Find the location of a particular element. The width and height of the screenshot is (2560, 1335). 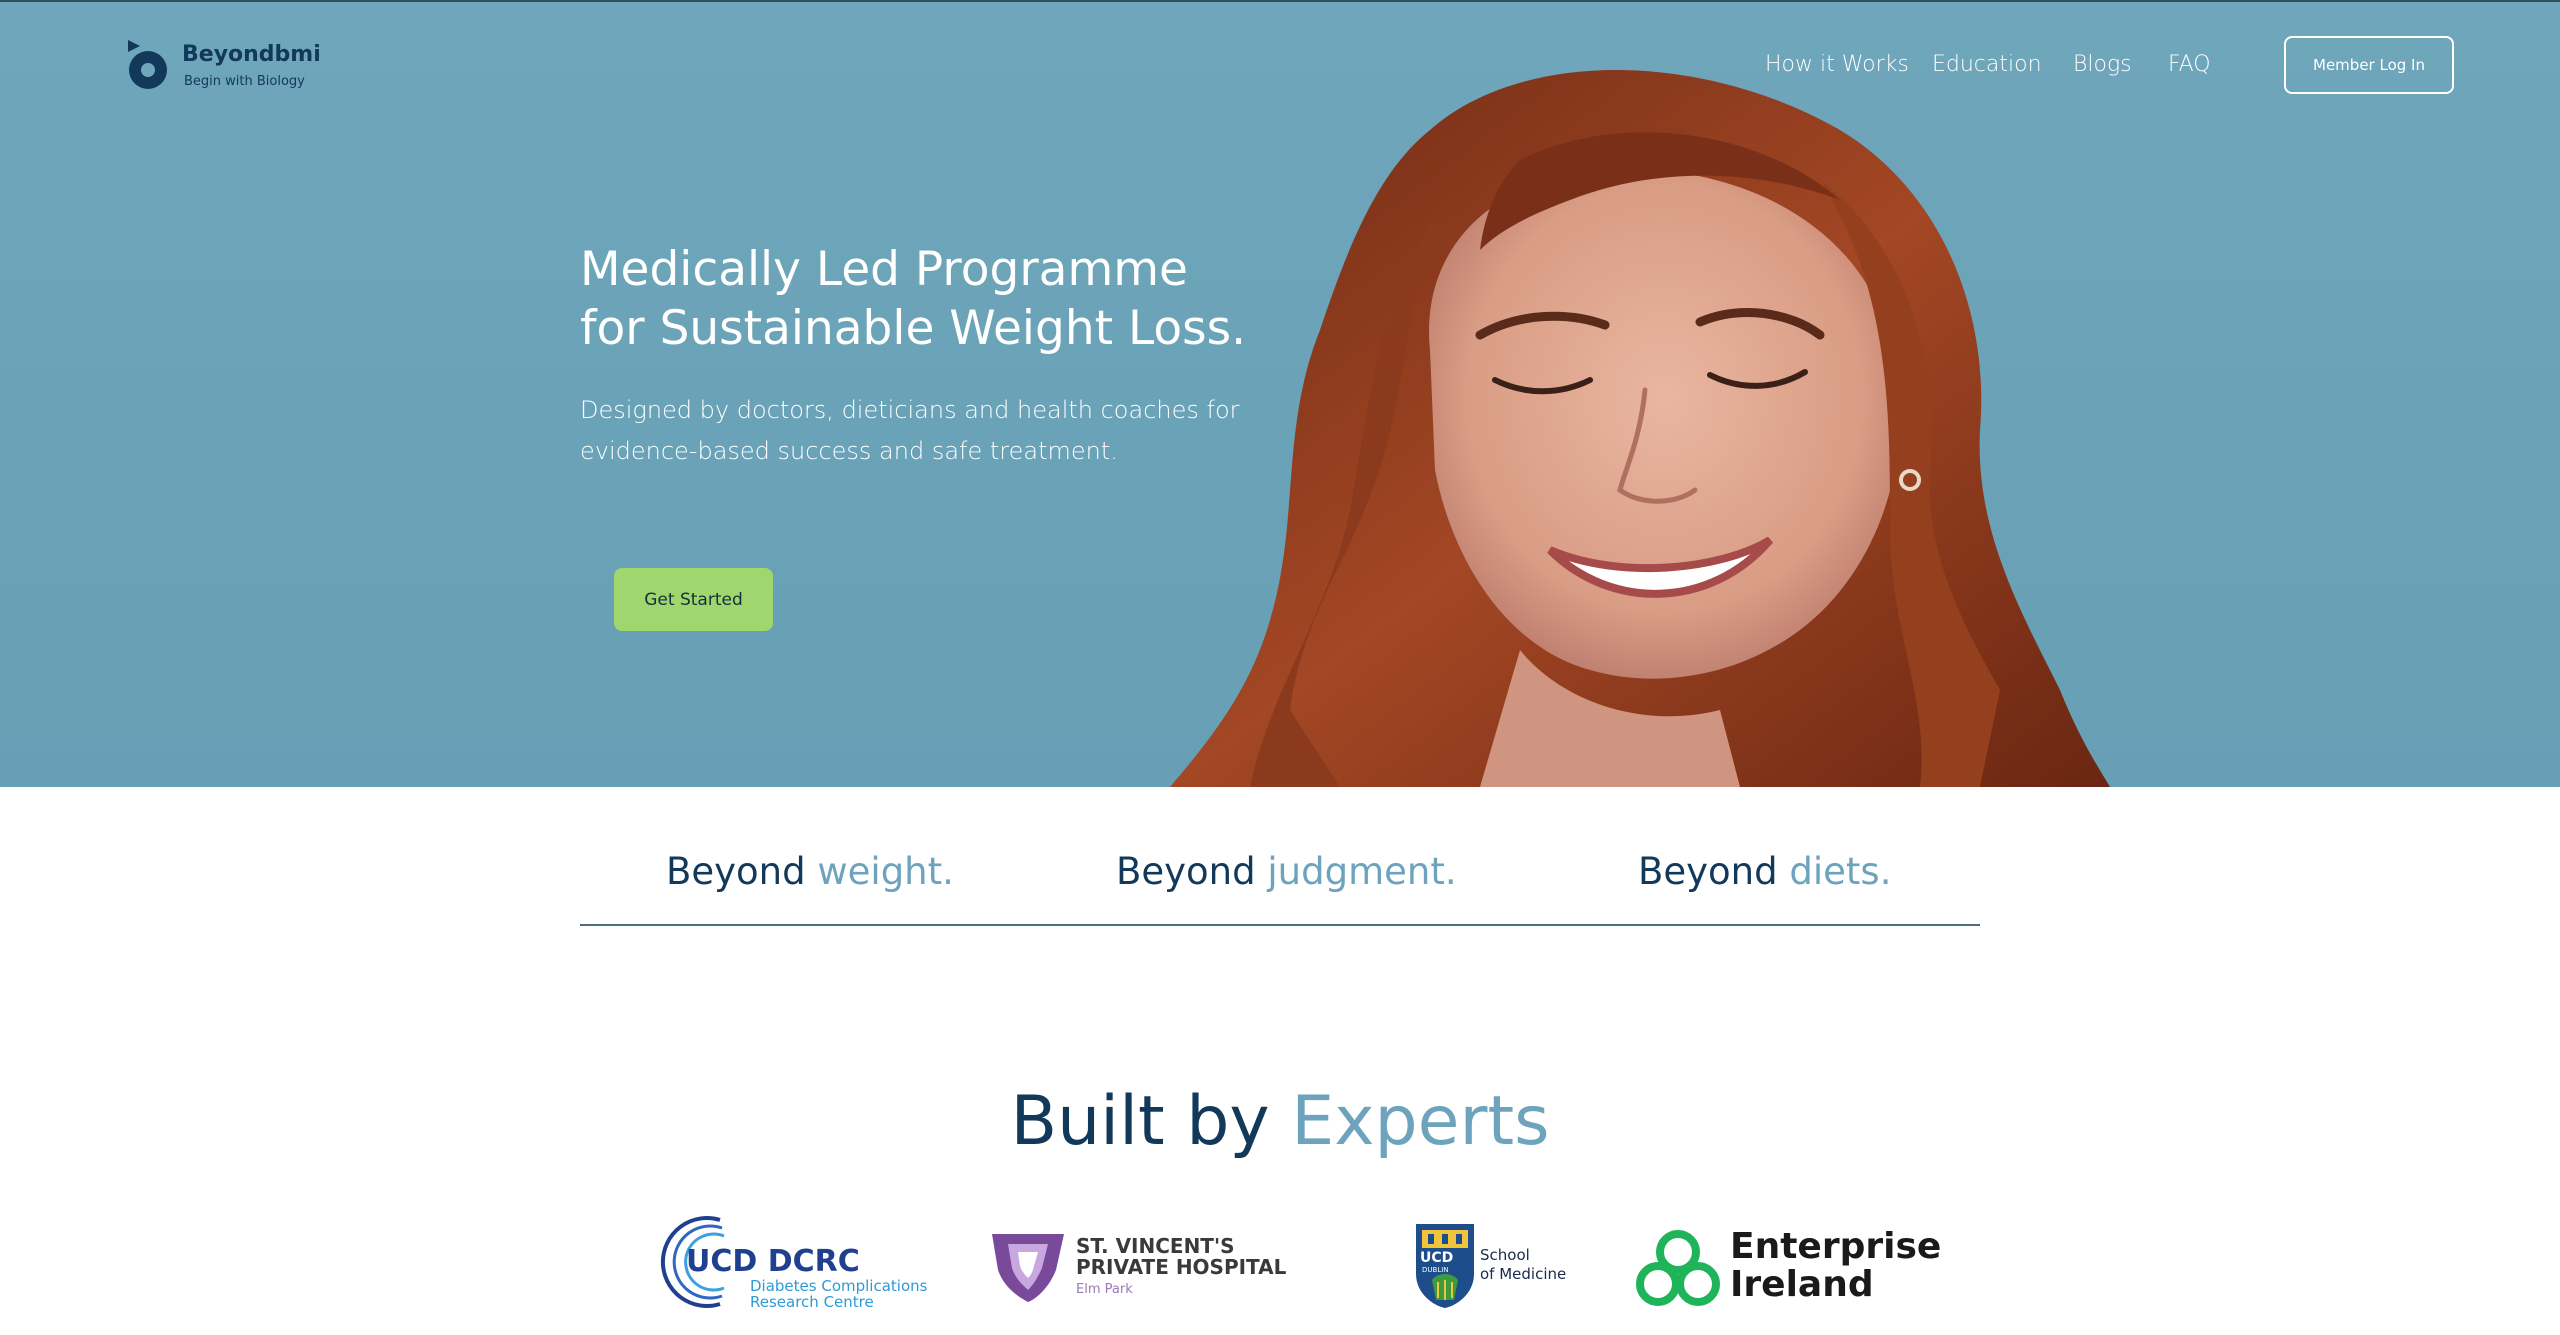

tagline-accent: diets. is located at coordinates (1840, 871).